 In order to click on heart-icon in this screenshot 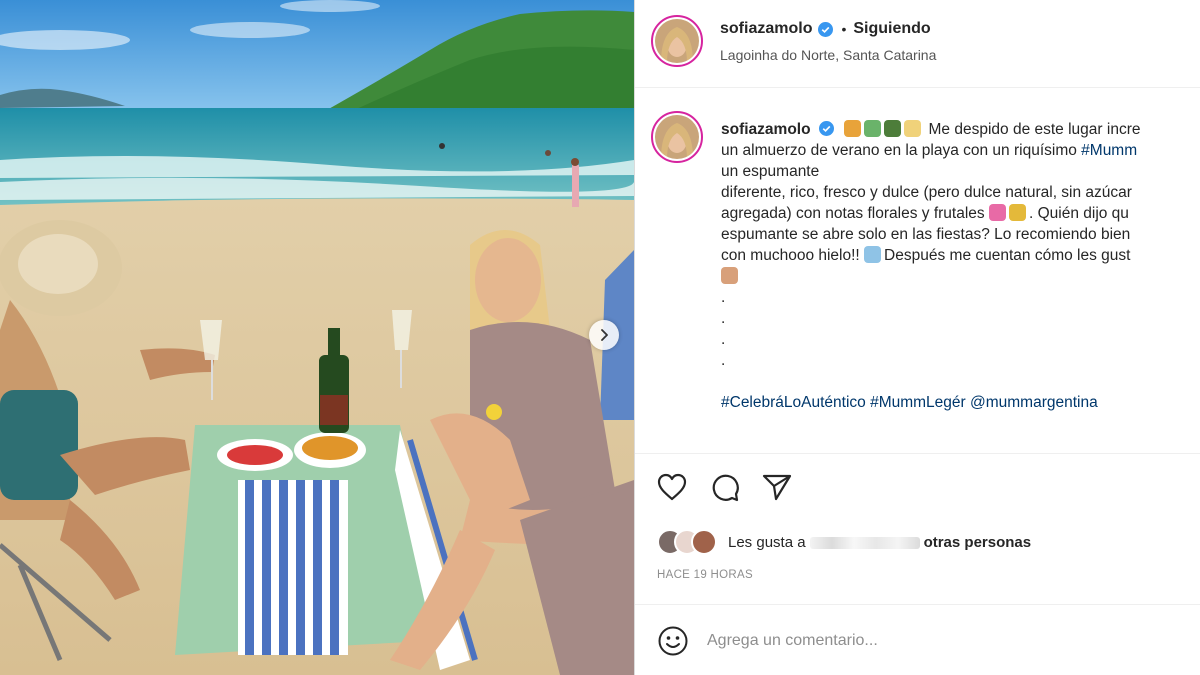, I will do `click(672, 487)`.